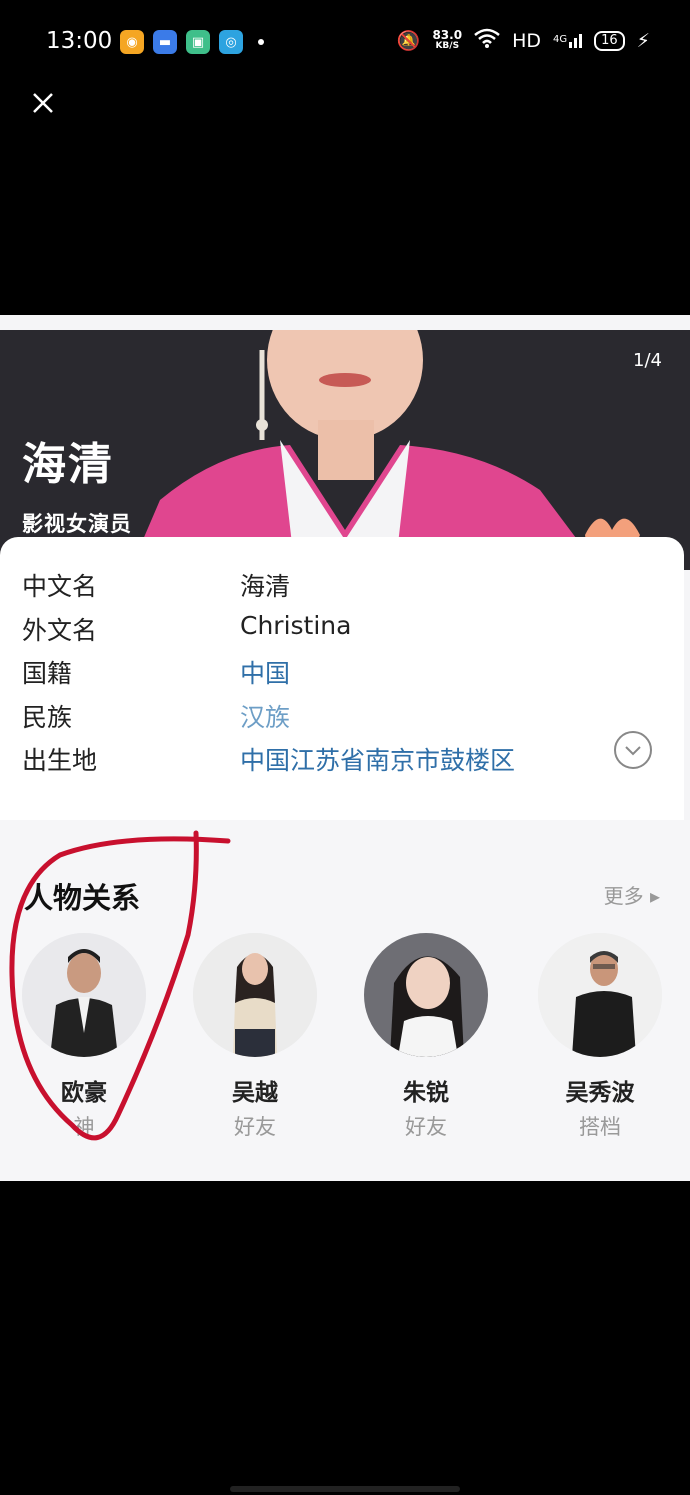  I want to click on nationality-link: 中国, so click(265, 672).